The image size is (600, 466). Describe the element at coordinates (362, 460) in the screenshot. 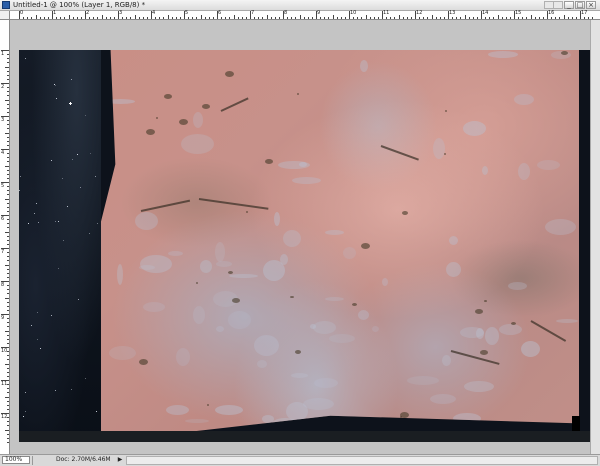

I see `horizontal-scrollbar` at that location.